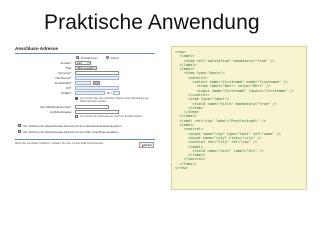 The width and height of the screenshot is (320, 240). Describe the element at coordinates (56, 107) in the screenshot. I see `label-mobilfunknummer: Ihre Mobilfunknummer*:` at that location.